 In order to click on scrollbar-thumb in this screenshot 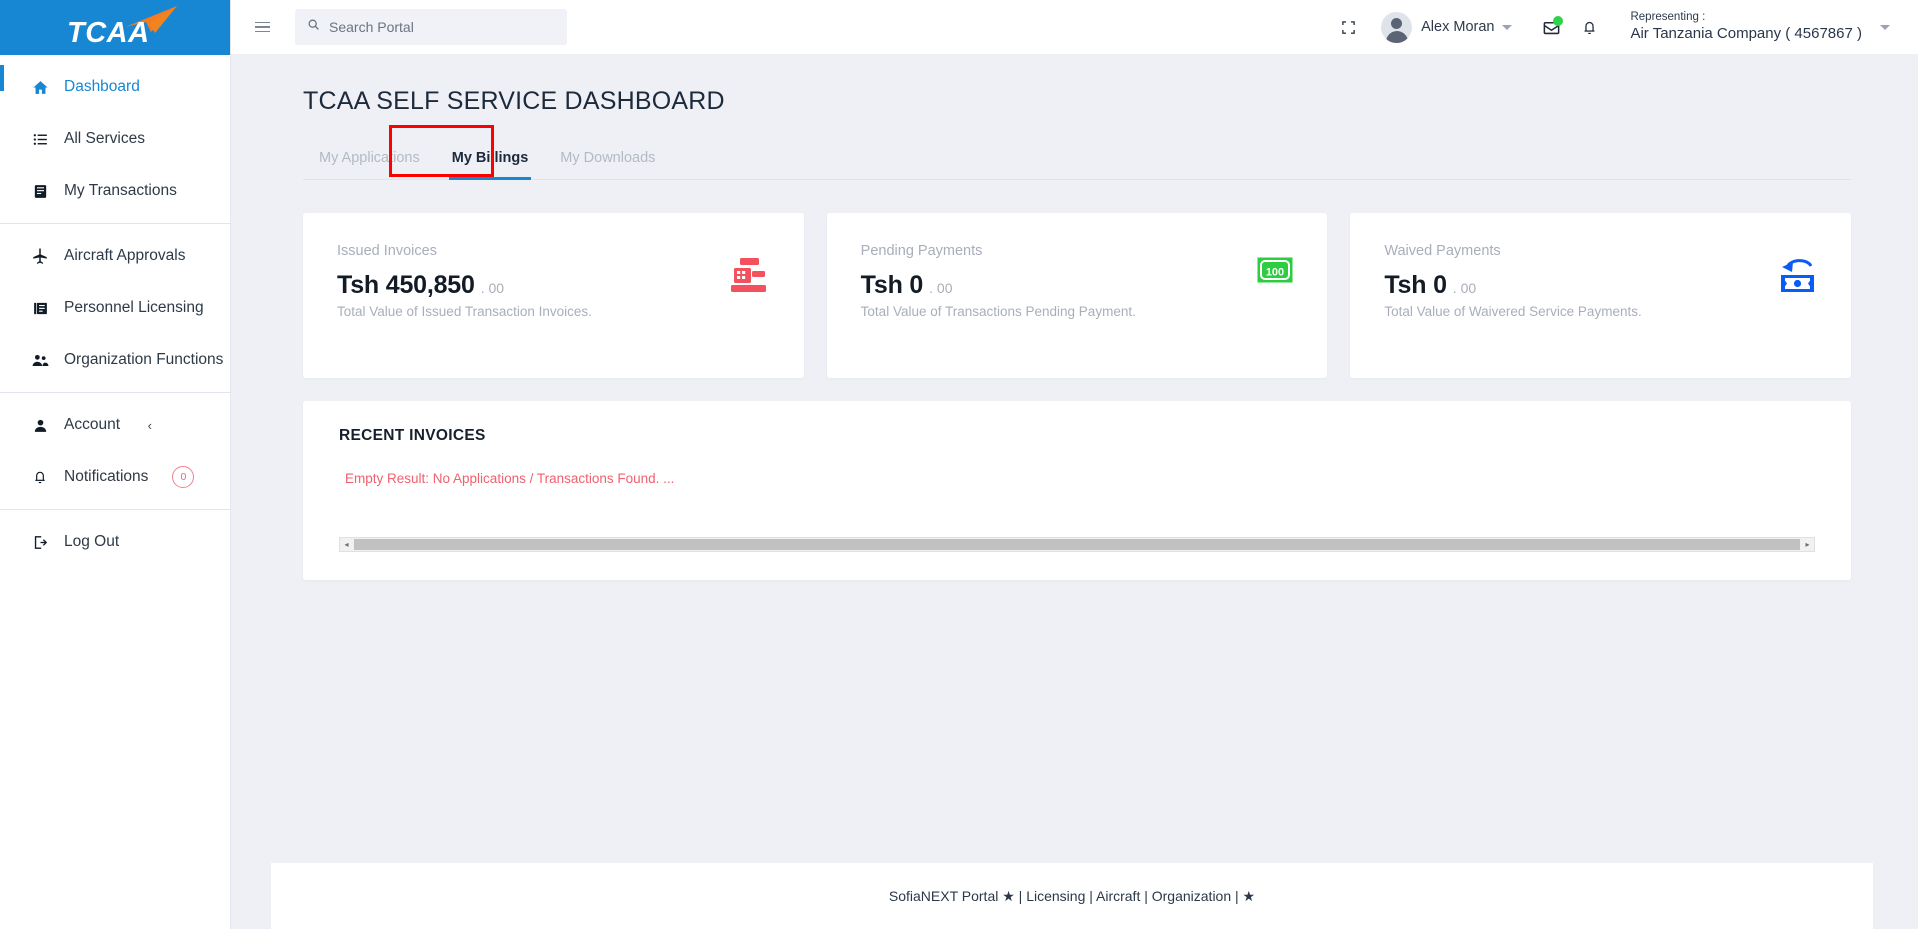, I will do `click(1077, 544)`.